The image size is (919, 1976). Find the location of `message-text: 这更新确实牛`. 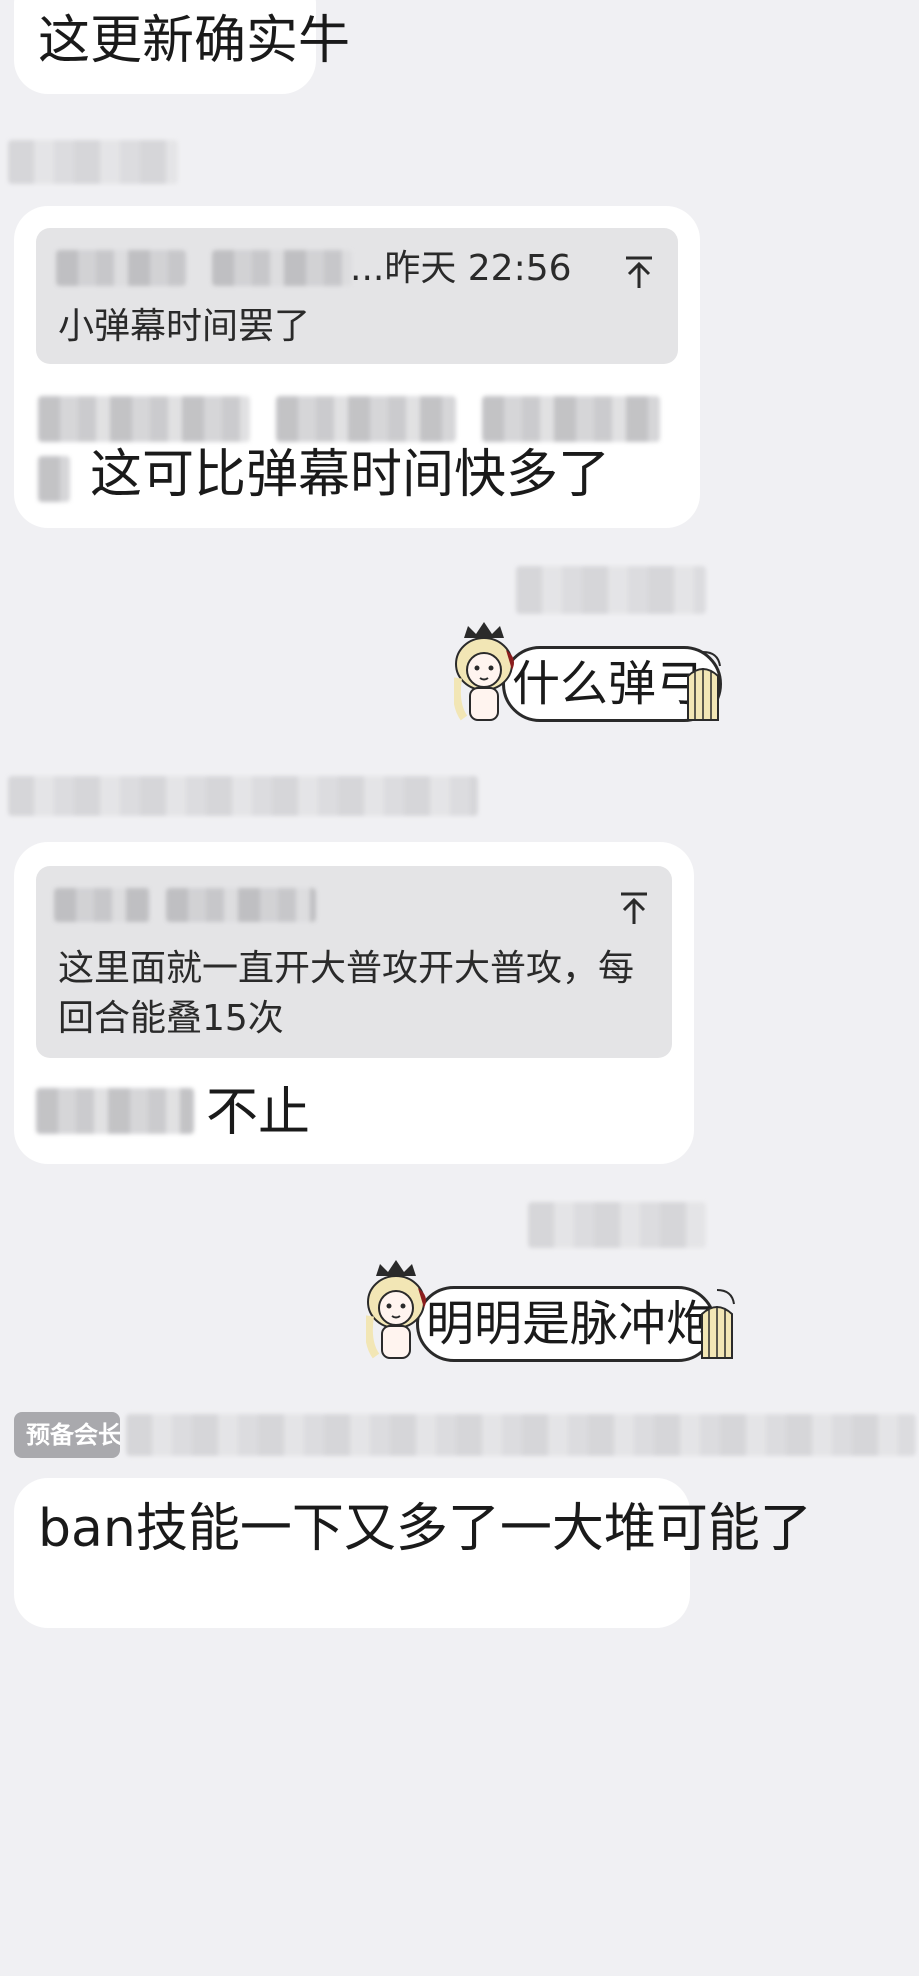

message-text: 这更新确实牛 is located at coordinates (194, 41).